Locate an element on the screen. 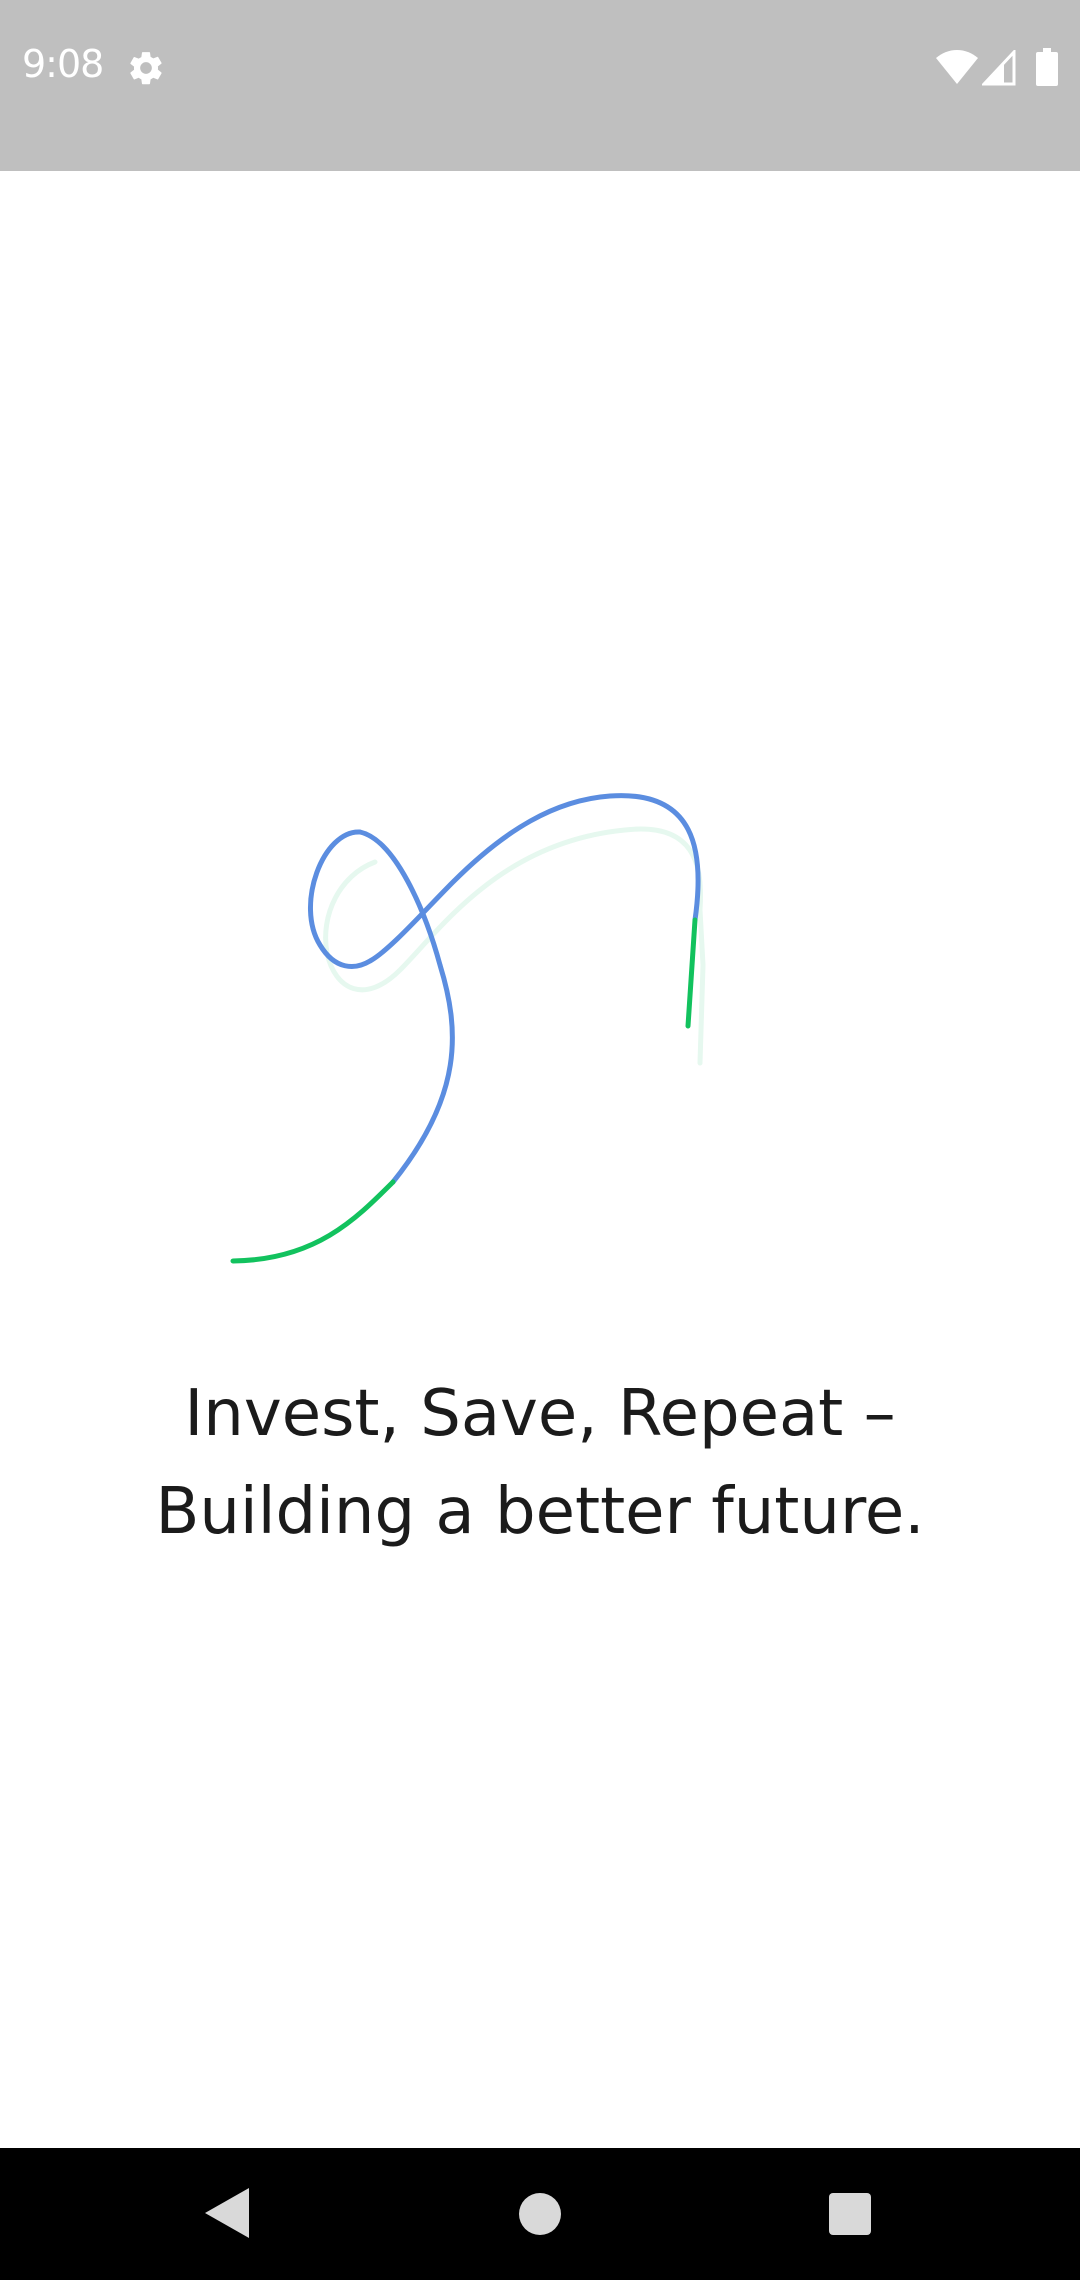 This screenshot has height=2280, width=1080. status-bar: 9:08 is located at coordinates (540, 85).